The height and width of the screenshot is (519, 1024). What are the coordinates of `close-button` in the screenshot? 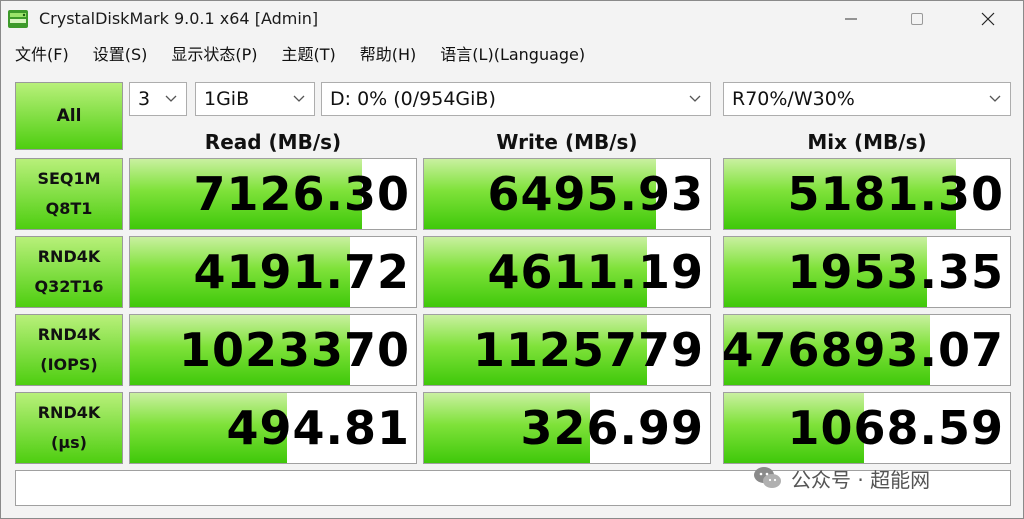 It's located at (988, 19).